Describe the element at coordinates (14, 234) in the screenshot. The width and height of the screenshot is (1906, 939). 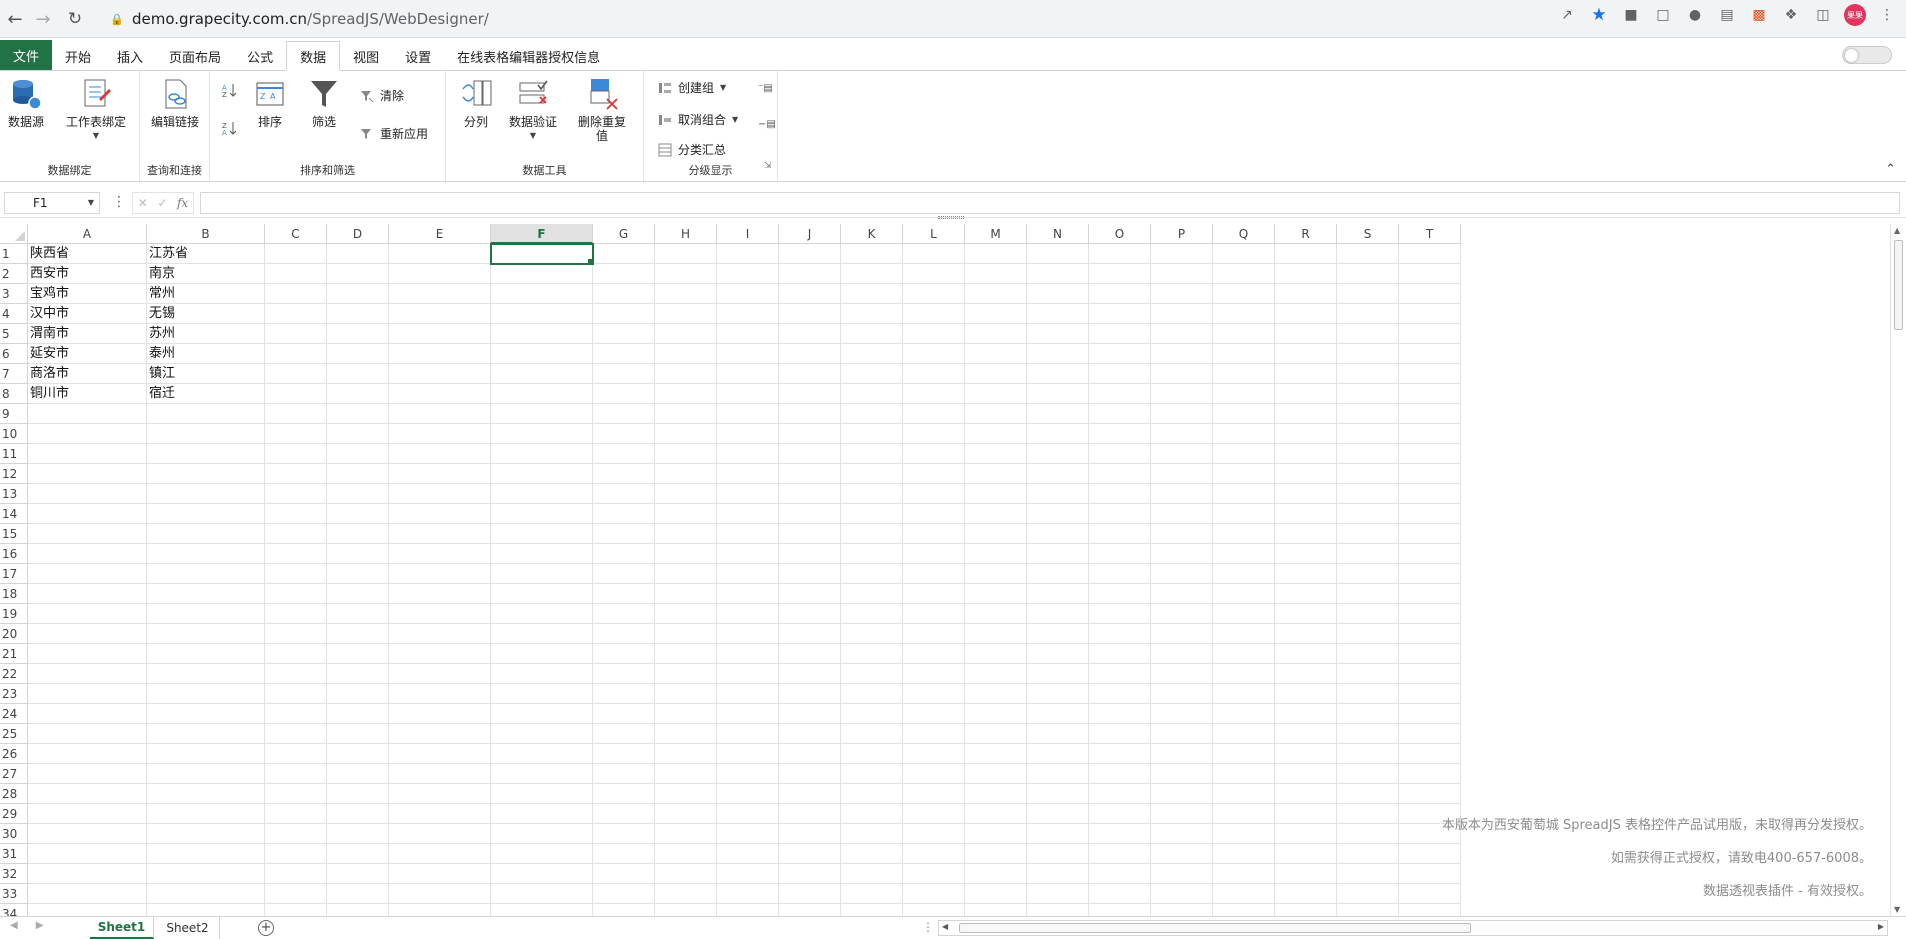
I see `select-all-corner` at that location.